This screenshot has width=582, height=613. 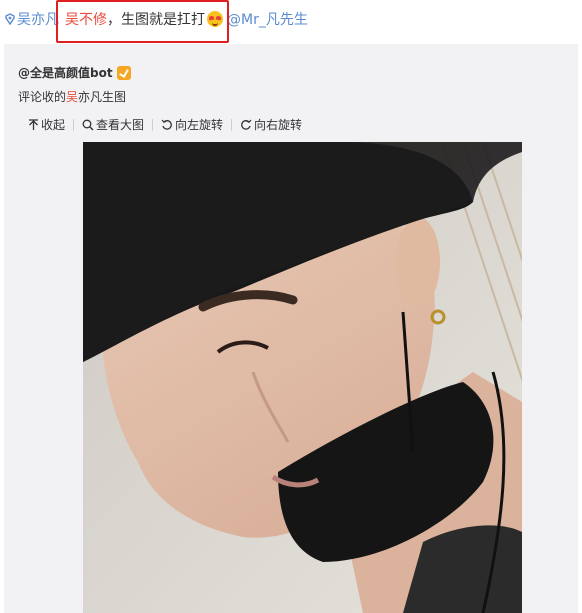 I want to click on rotate-right-button: 向右旋转, so click(x=271, y=124).